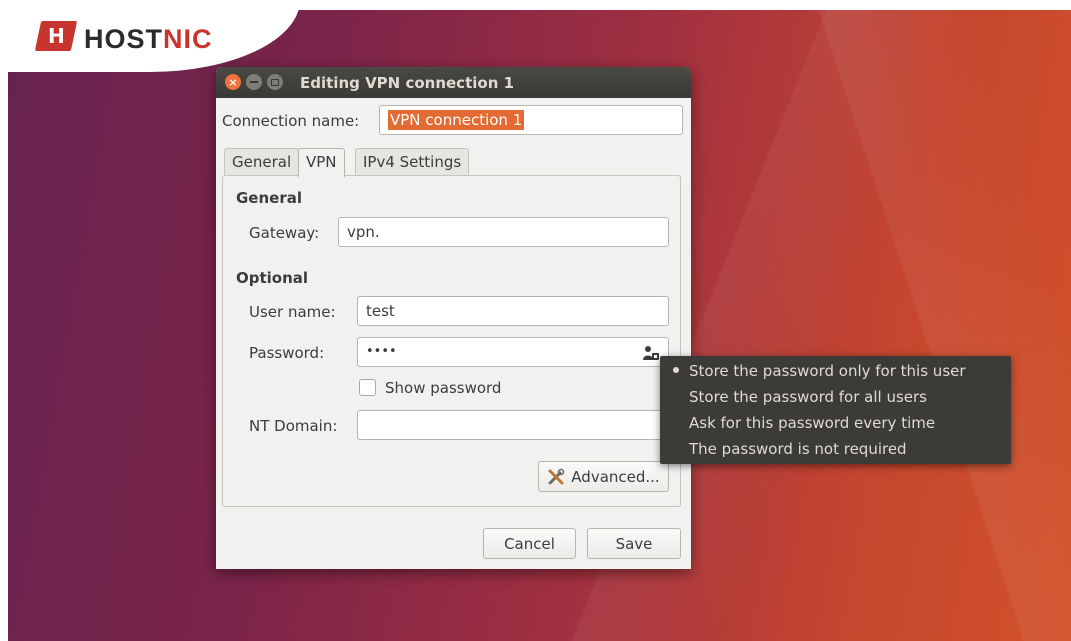  I want to click on close-window-button: ×, so click(233, 82).